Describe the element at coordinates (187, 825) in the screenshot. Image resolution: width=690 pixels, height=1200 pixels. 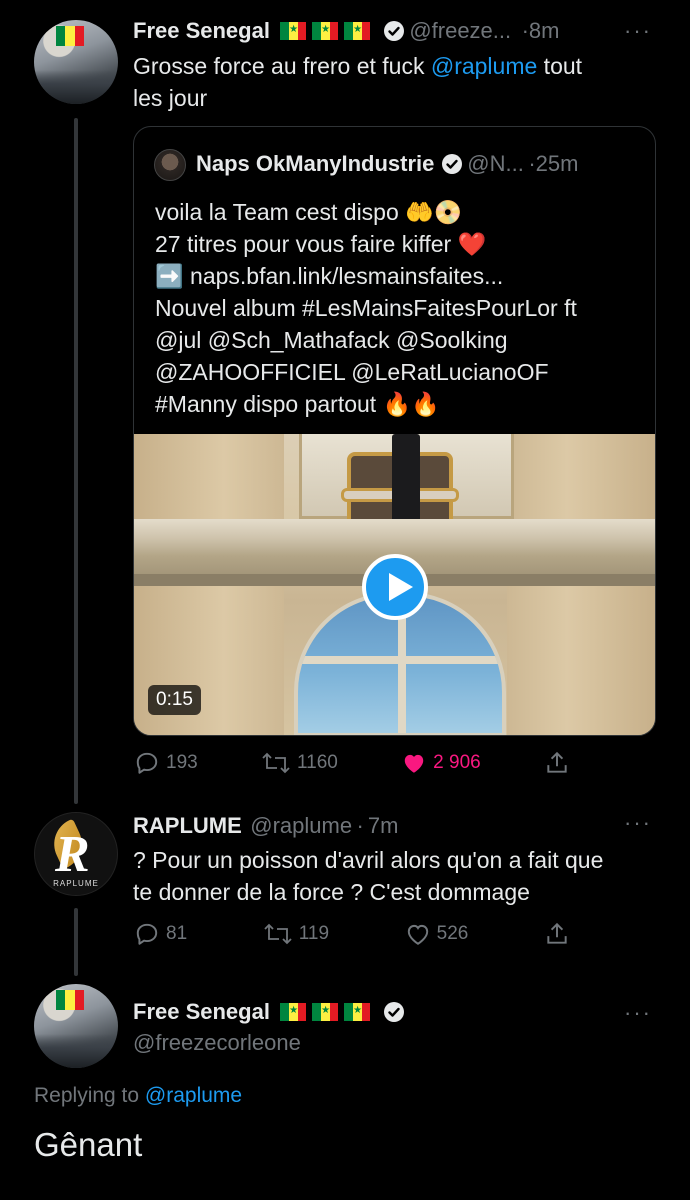
I see `display-name: RAPLUME` at that location.